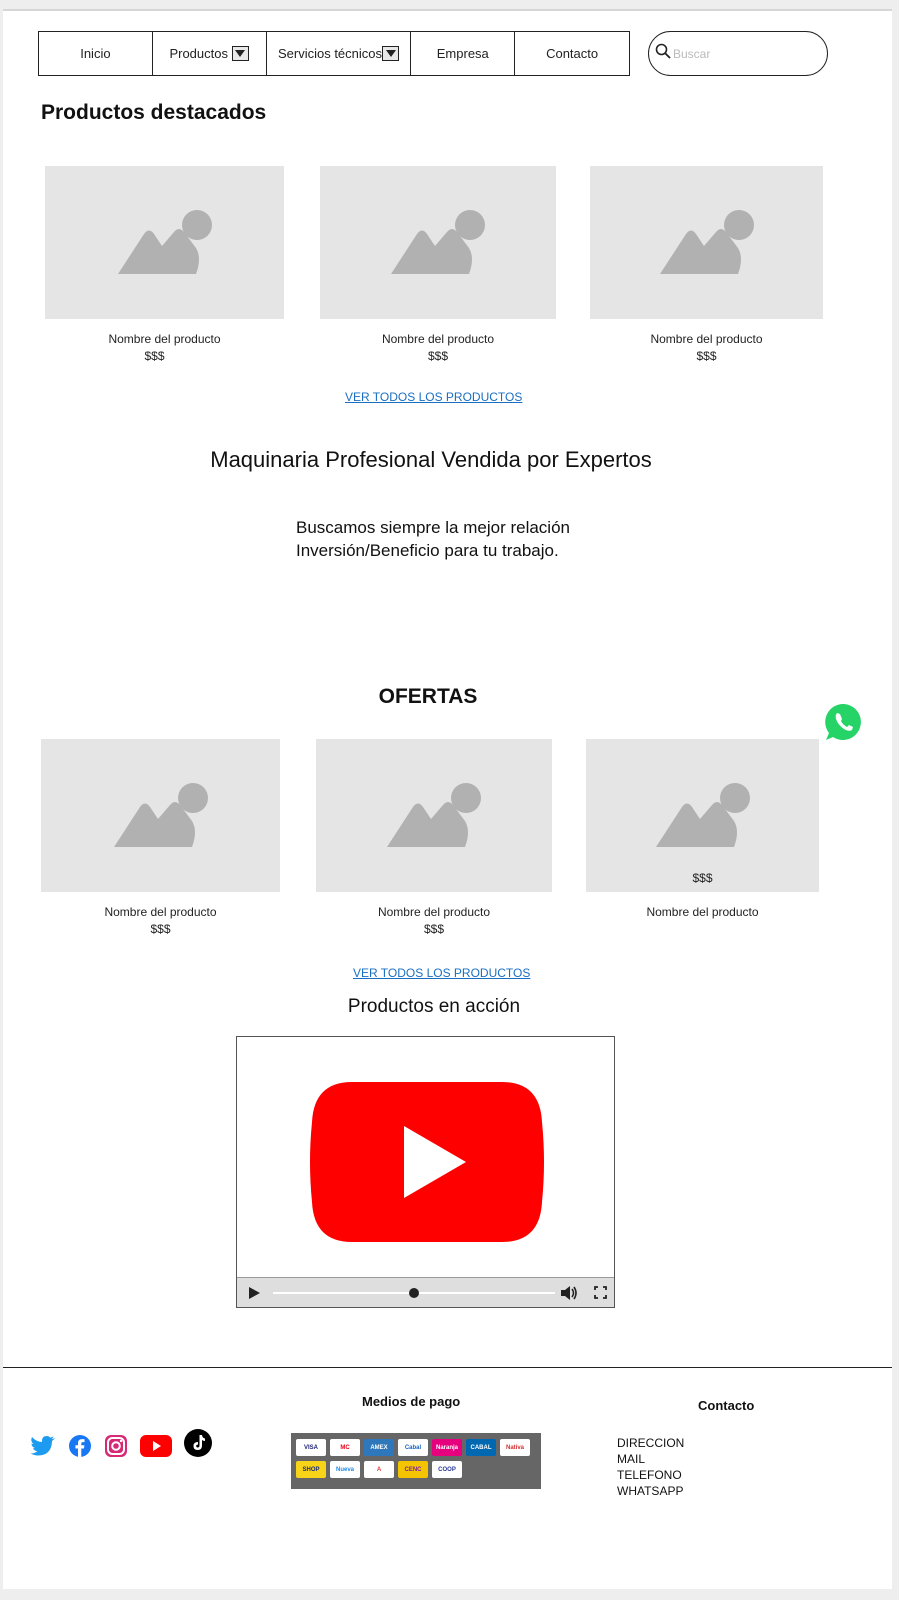  I want to click on payment-method-badge: Cabal, so click(413, 1447).